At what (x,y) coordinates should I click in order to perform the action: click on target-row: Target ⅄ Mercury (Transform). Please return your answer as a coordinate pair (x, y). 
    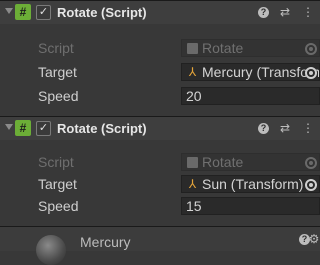
    Looking at the image, I should click on (160, 72).